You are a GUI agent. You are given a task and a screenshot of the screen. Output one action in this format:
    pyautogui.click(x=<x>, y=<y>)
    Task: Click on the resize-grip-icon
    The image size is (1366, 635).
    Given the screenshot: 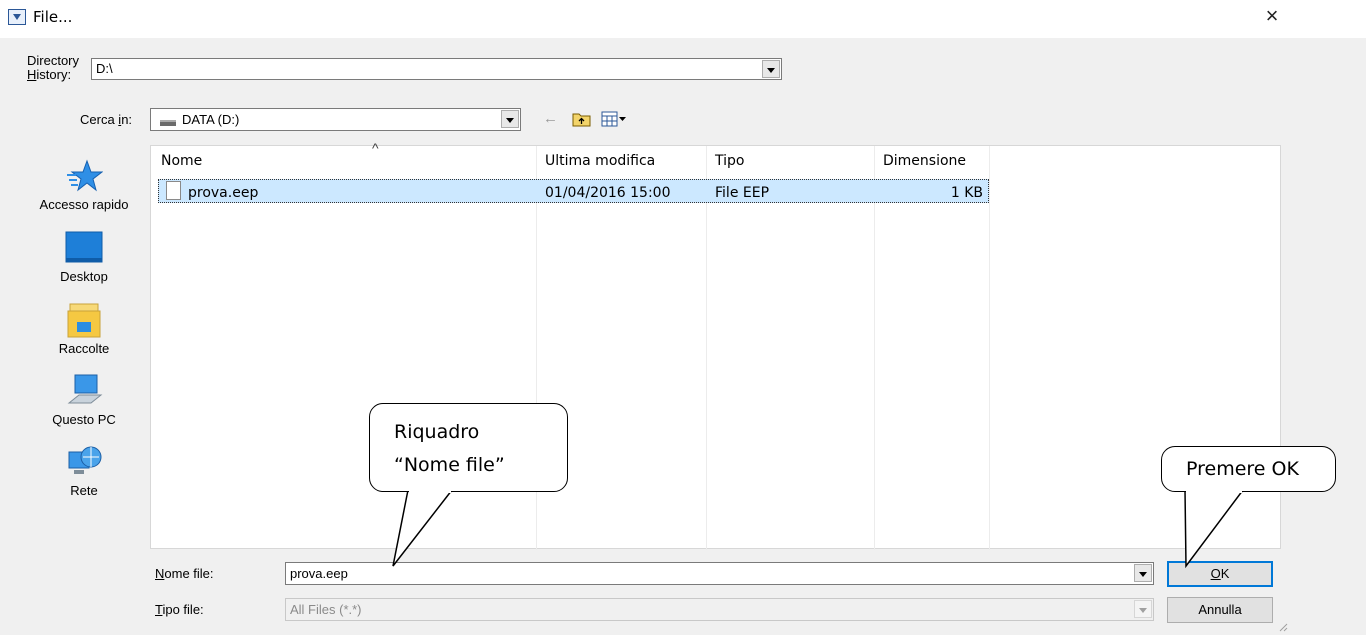 What is the action you would take?
    pyautogui.click(x=1283, y=626)
    